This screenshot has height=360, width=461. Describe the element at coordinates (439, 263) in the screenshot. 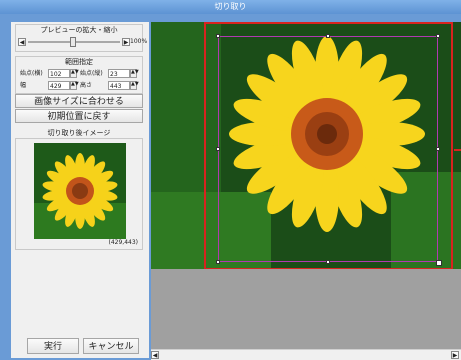

I see `crop-handle-bottom-right` at that location.